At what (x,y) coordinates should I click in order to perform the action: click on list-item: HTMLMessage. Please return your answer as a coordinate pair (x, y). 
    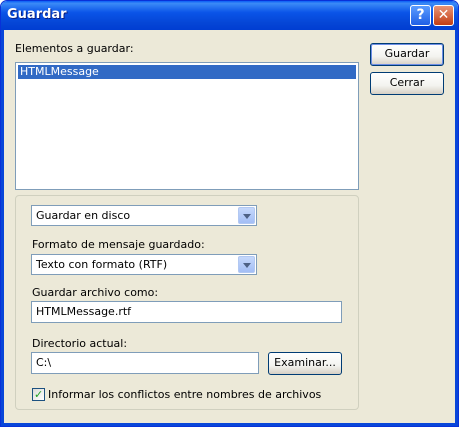
    Looking at the image, I should click on (187, 72).